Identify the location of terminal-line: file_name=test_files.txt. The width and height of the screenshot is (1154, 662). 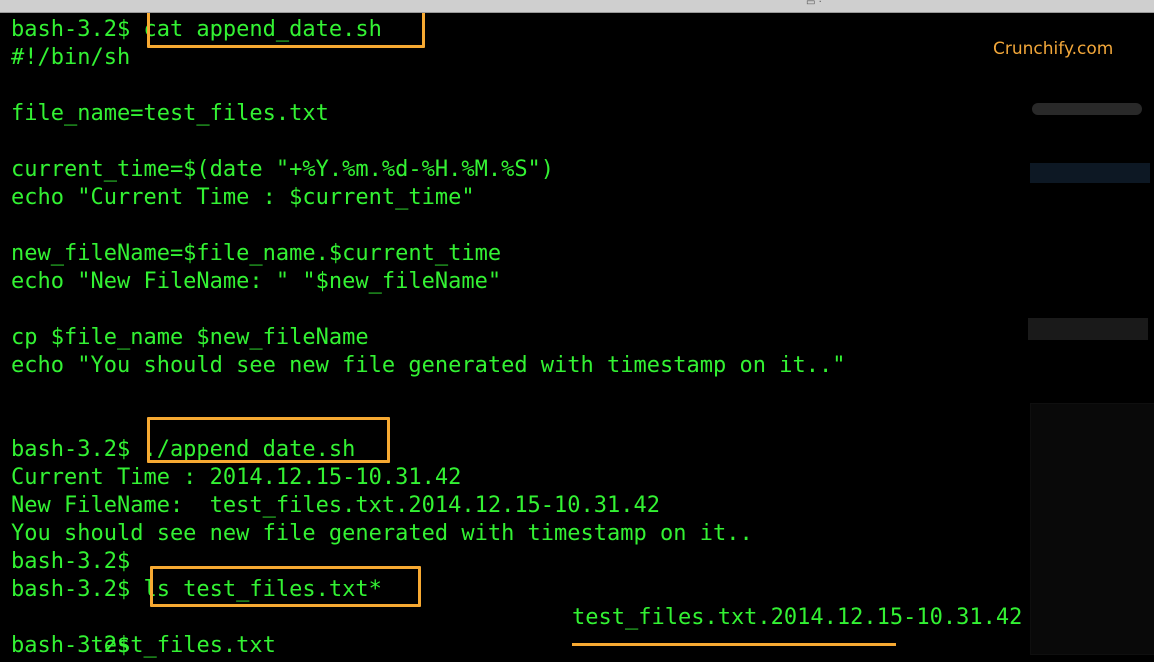
(170, 113).